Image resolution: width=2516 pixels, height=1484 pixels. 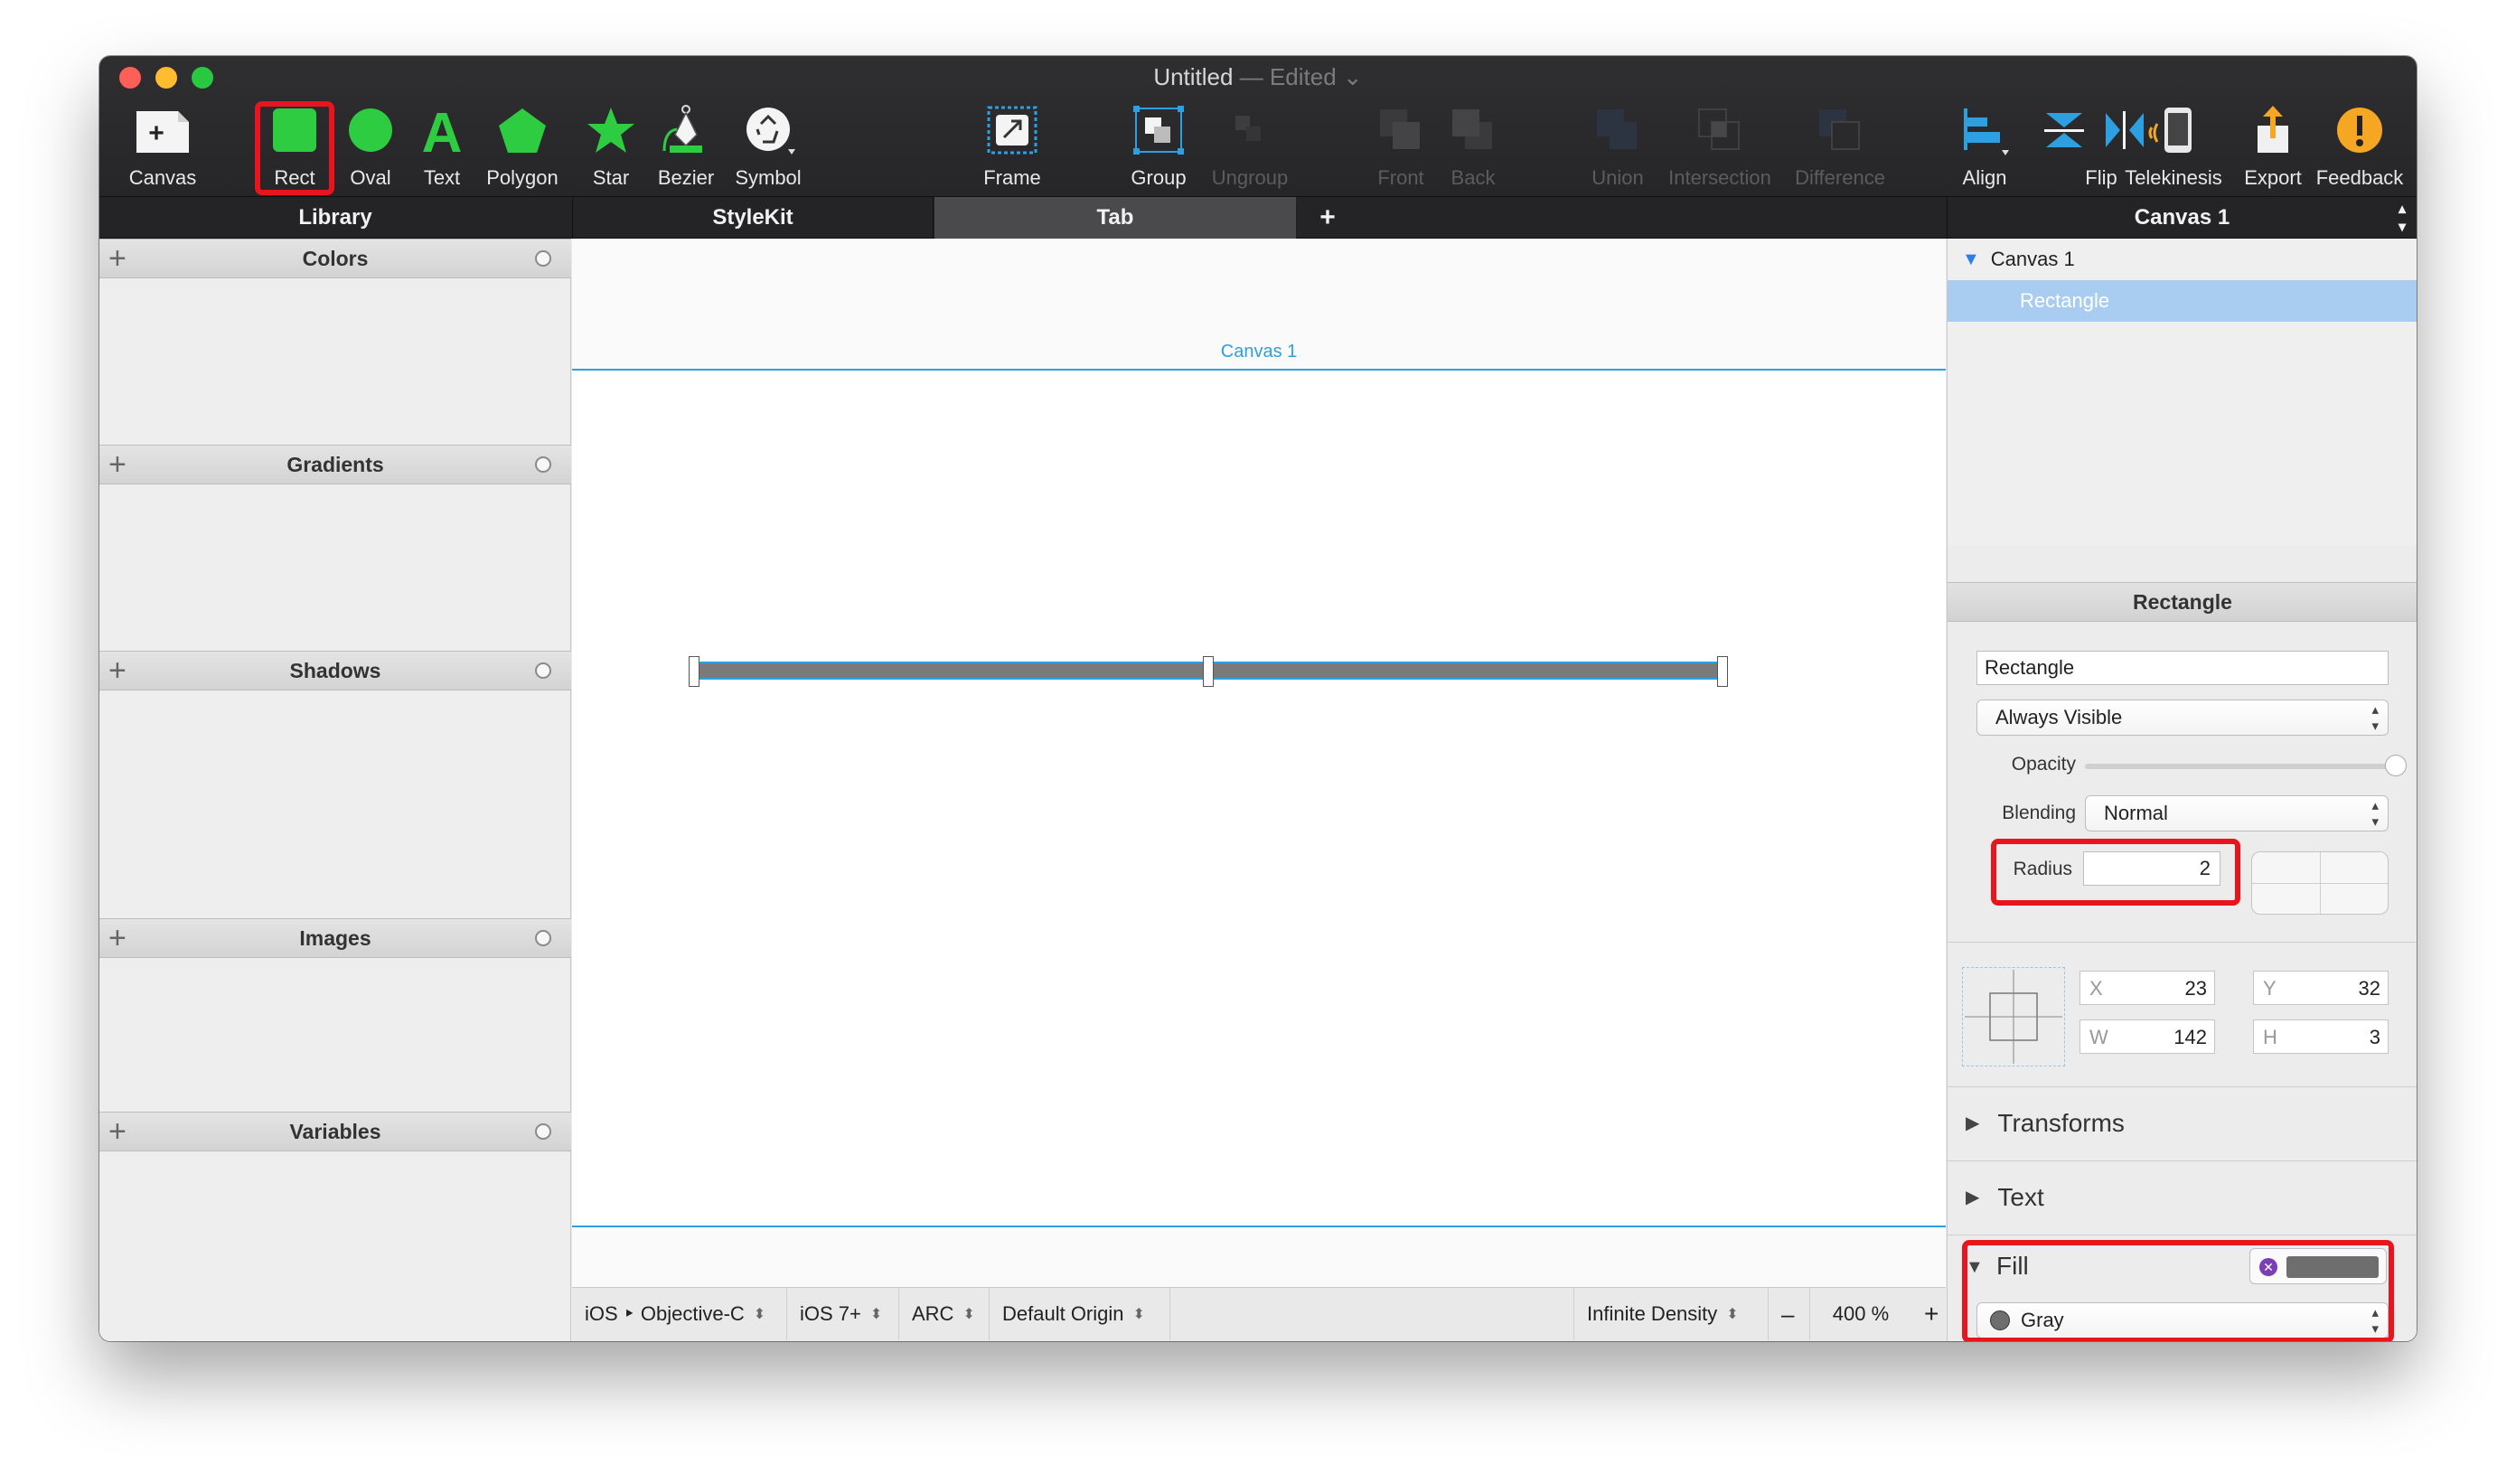 What do you see at coordinates (162, 146) in the screenshot?
I see `canvas-tool-button: + Canvas` at bounding box center [162, 146].